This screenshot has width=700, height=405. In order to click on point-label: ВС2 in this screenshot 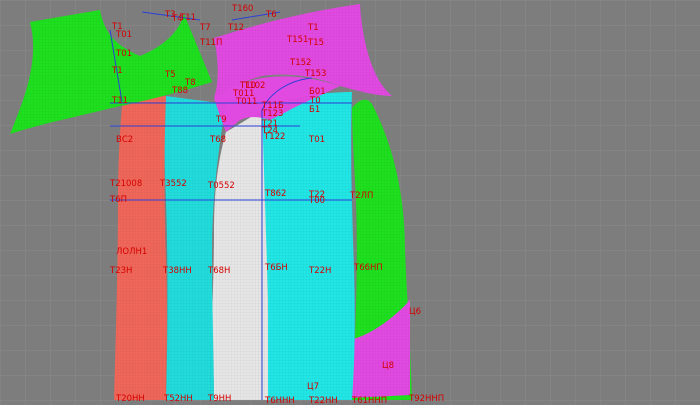, I will do `click(124, 140)`.